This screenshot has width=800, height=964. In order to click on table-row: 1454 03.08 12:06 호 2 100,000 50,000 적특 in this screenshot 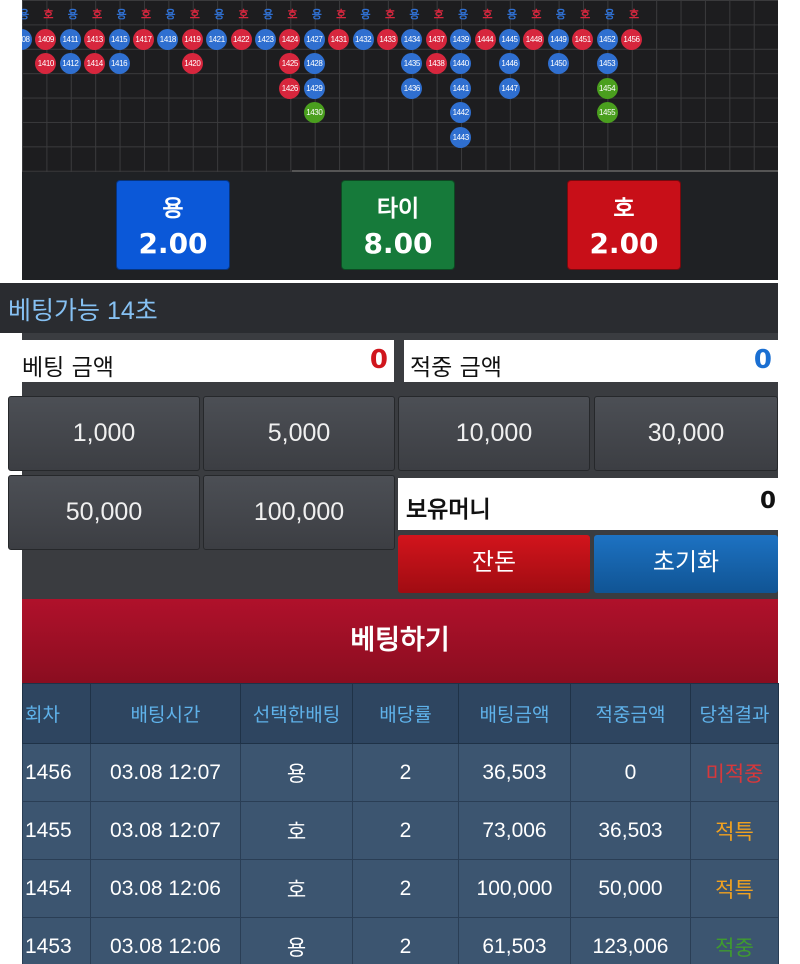, I will do `click(400, 888)`.